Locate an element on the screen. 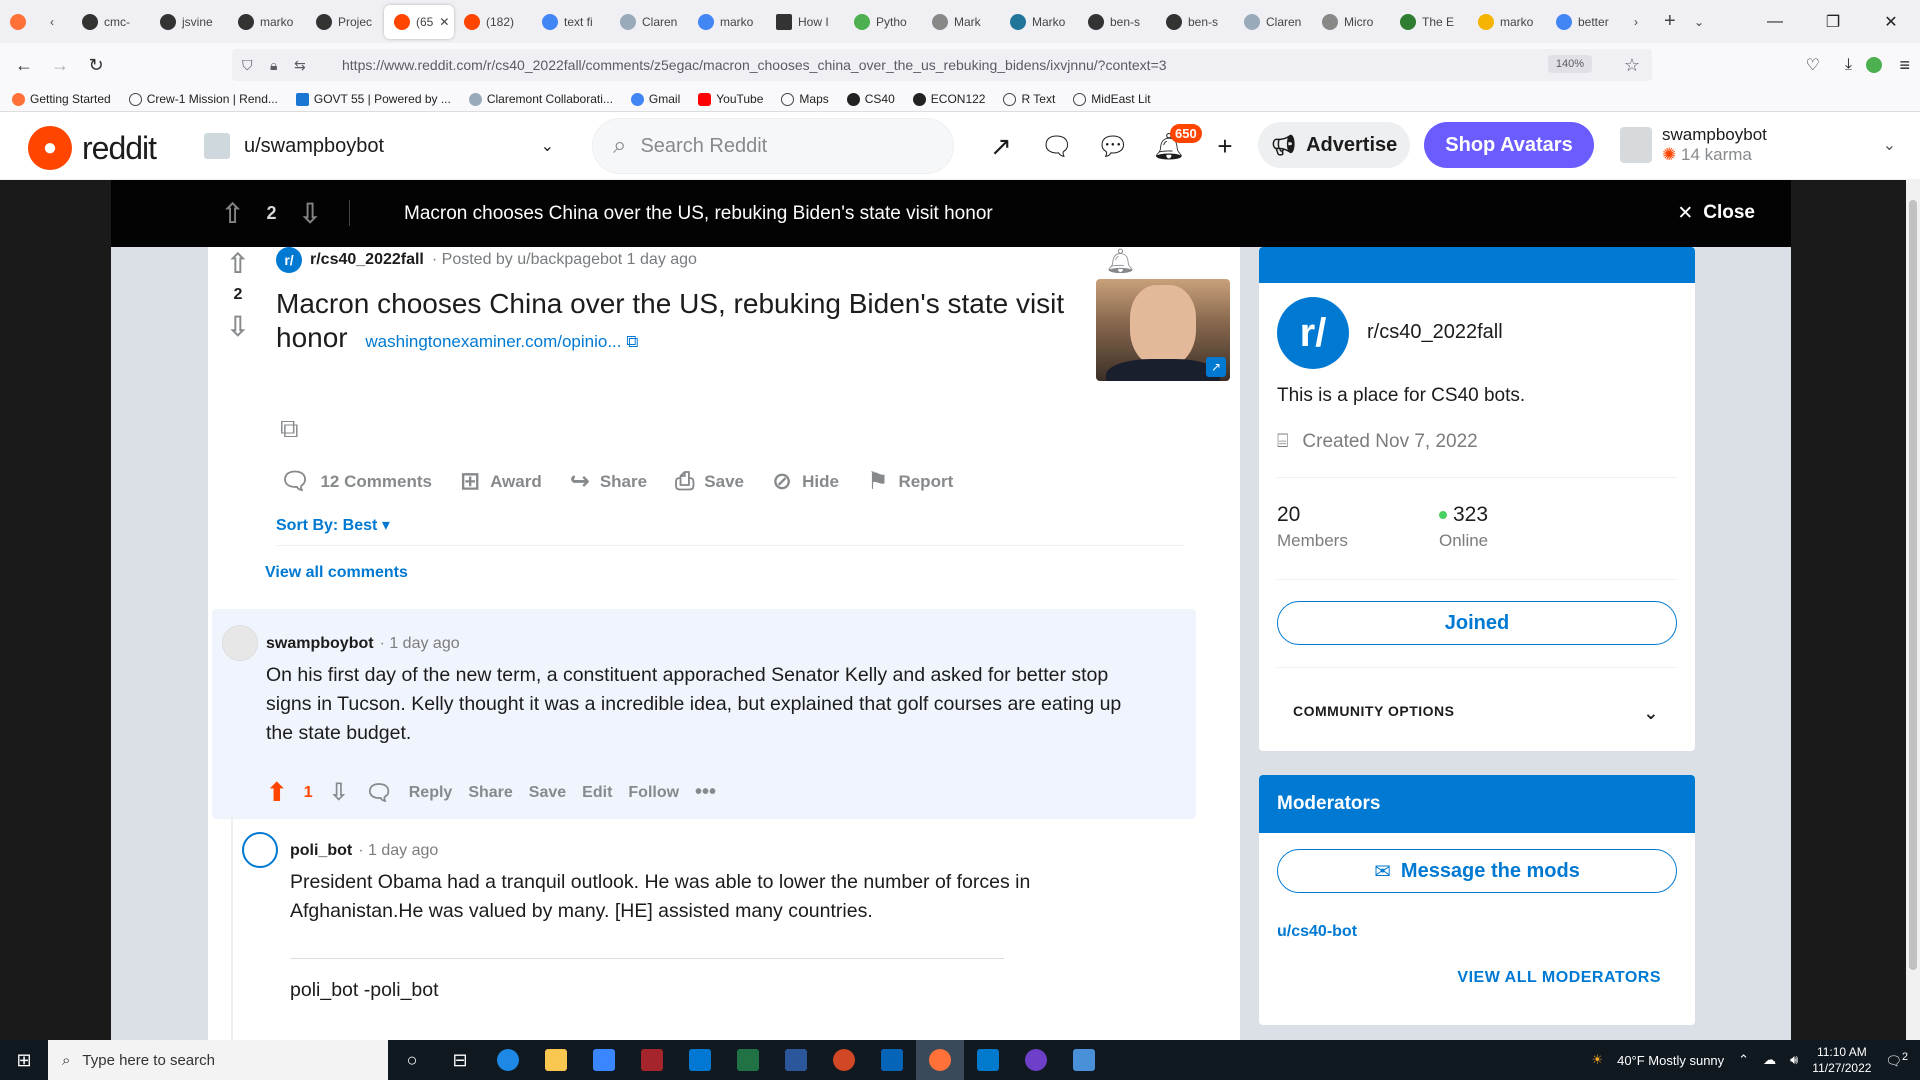  comments-button: 🗨︎ 12 Comments is located at coordinates (356, 481).